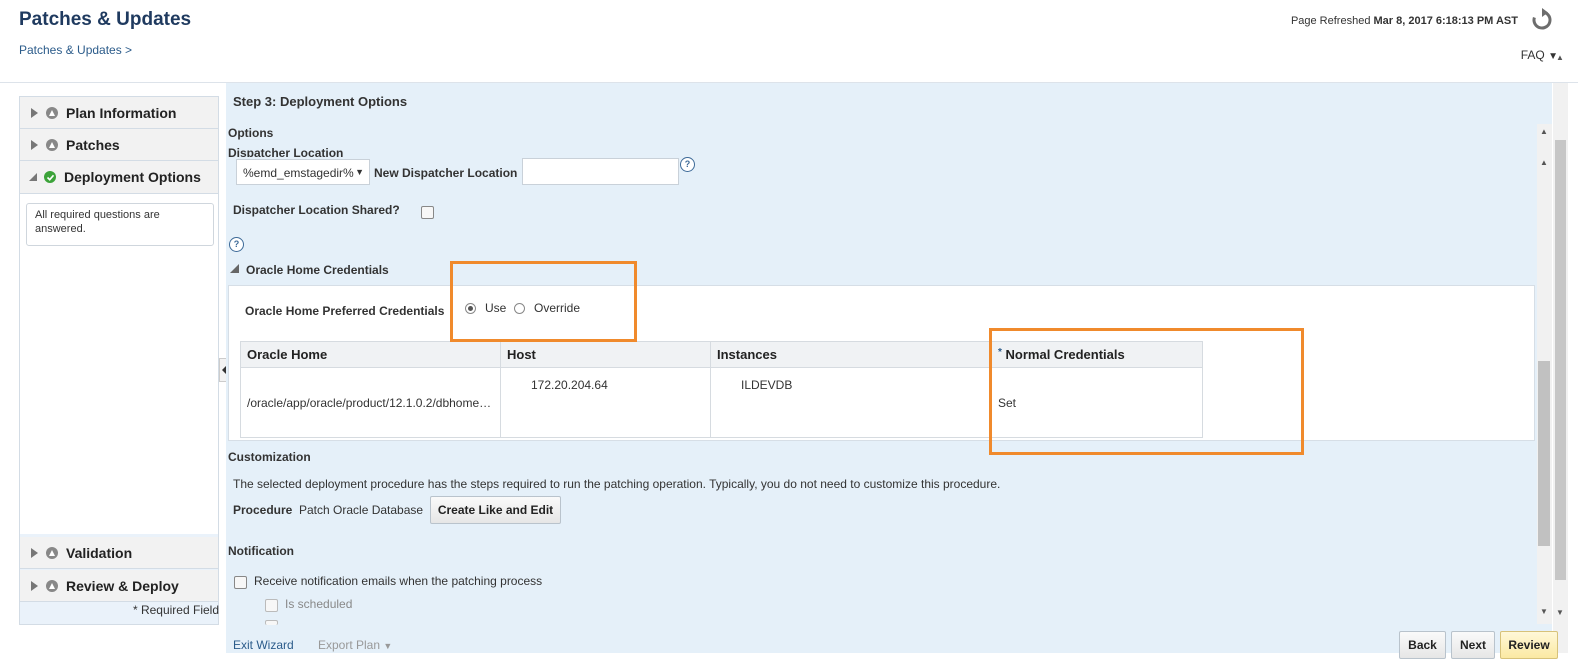 The image size is (1578, 669). Describe the element at coordinates (50, 177) in the screenshot. I see `check-status-icon` at that location.